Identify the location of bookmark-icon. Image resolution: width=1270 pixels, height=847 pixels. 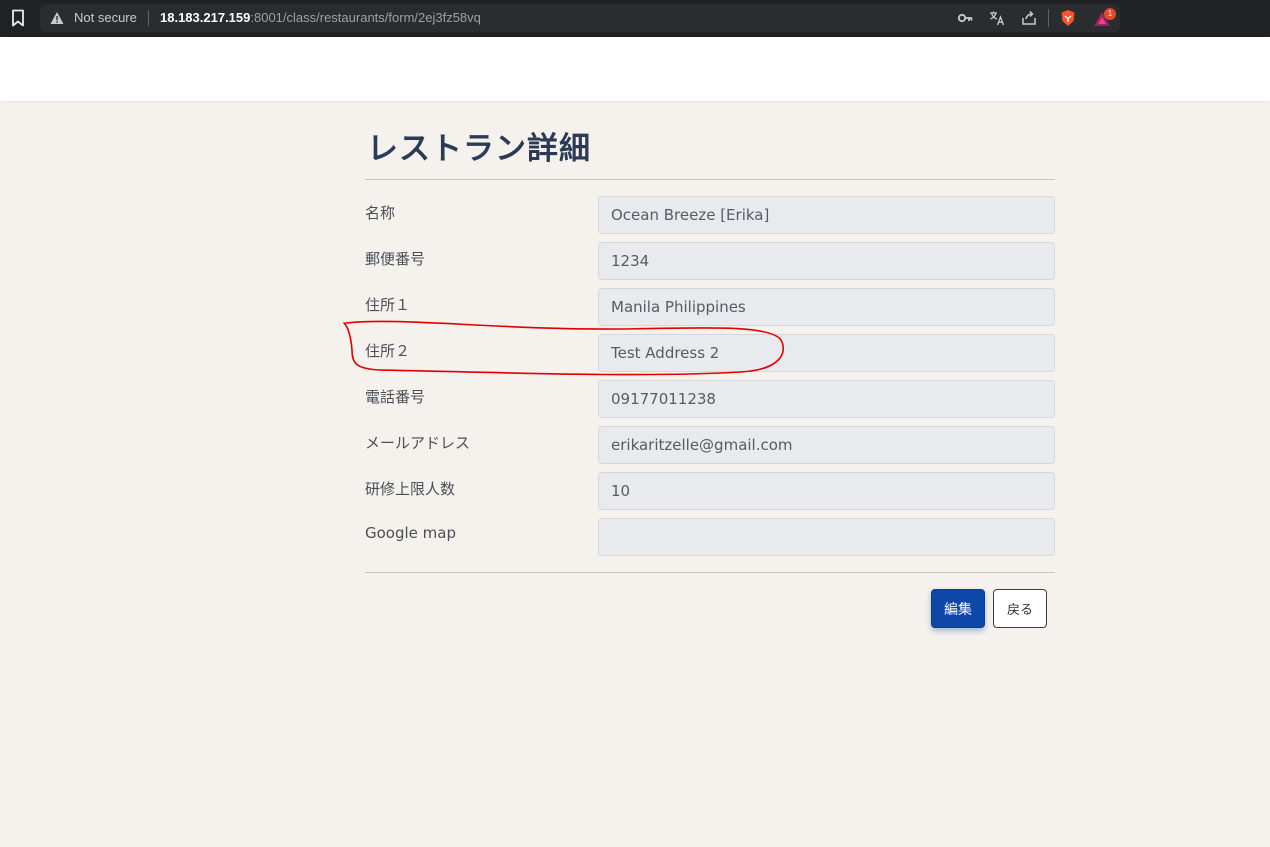
(18, 18).